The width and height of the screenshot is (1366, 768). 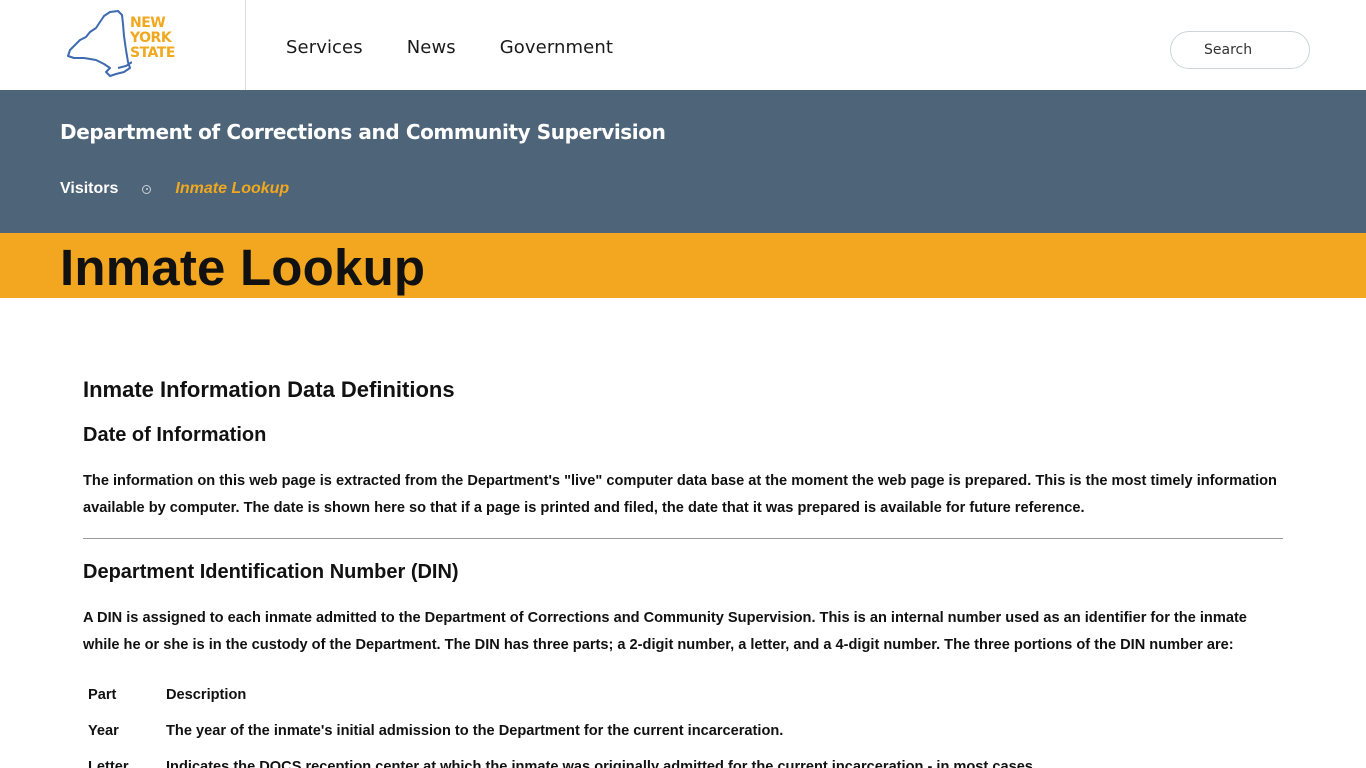 I want to click on nys-logo: NEW YORK STATE, so click(x=124, y=44).